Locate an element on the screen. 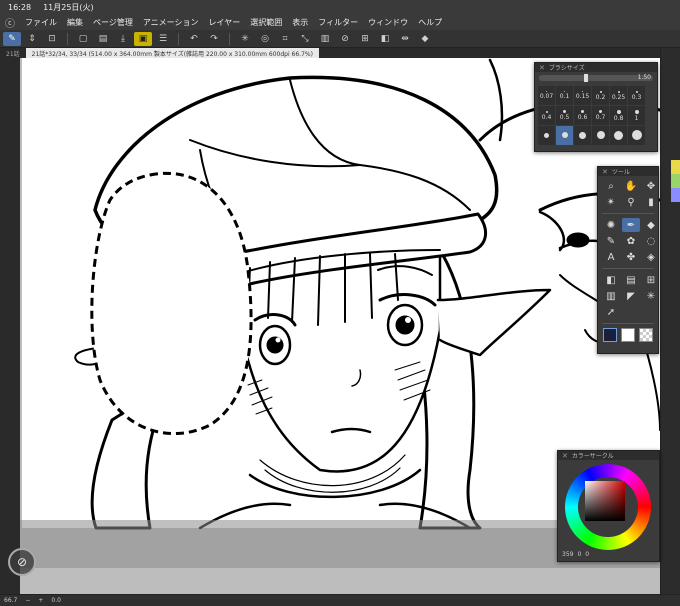  eraser-tool-icon: ◈ is located at coordinates (651, 257).